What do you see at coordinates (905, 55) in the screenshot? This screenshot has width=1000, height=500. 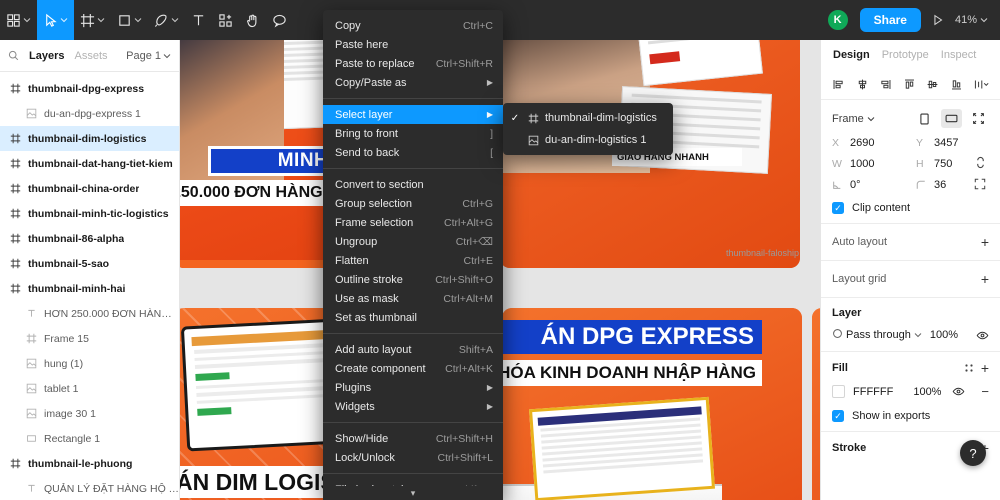 I see `tab-prototype: Prototype` at bounding box center [905, 55].